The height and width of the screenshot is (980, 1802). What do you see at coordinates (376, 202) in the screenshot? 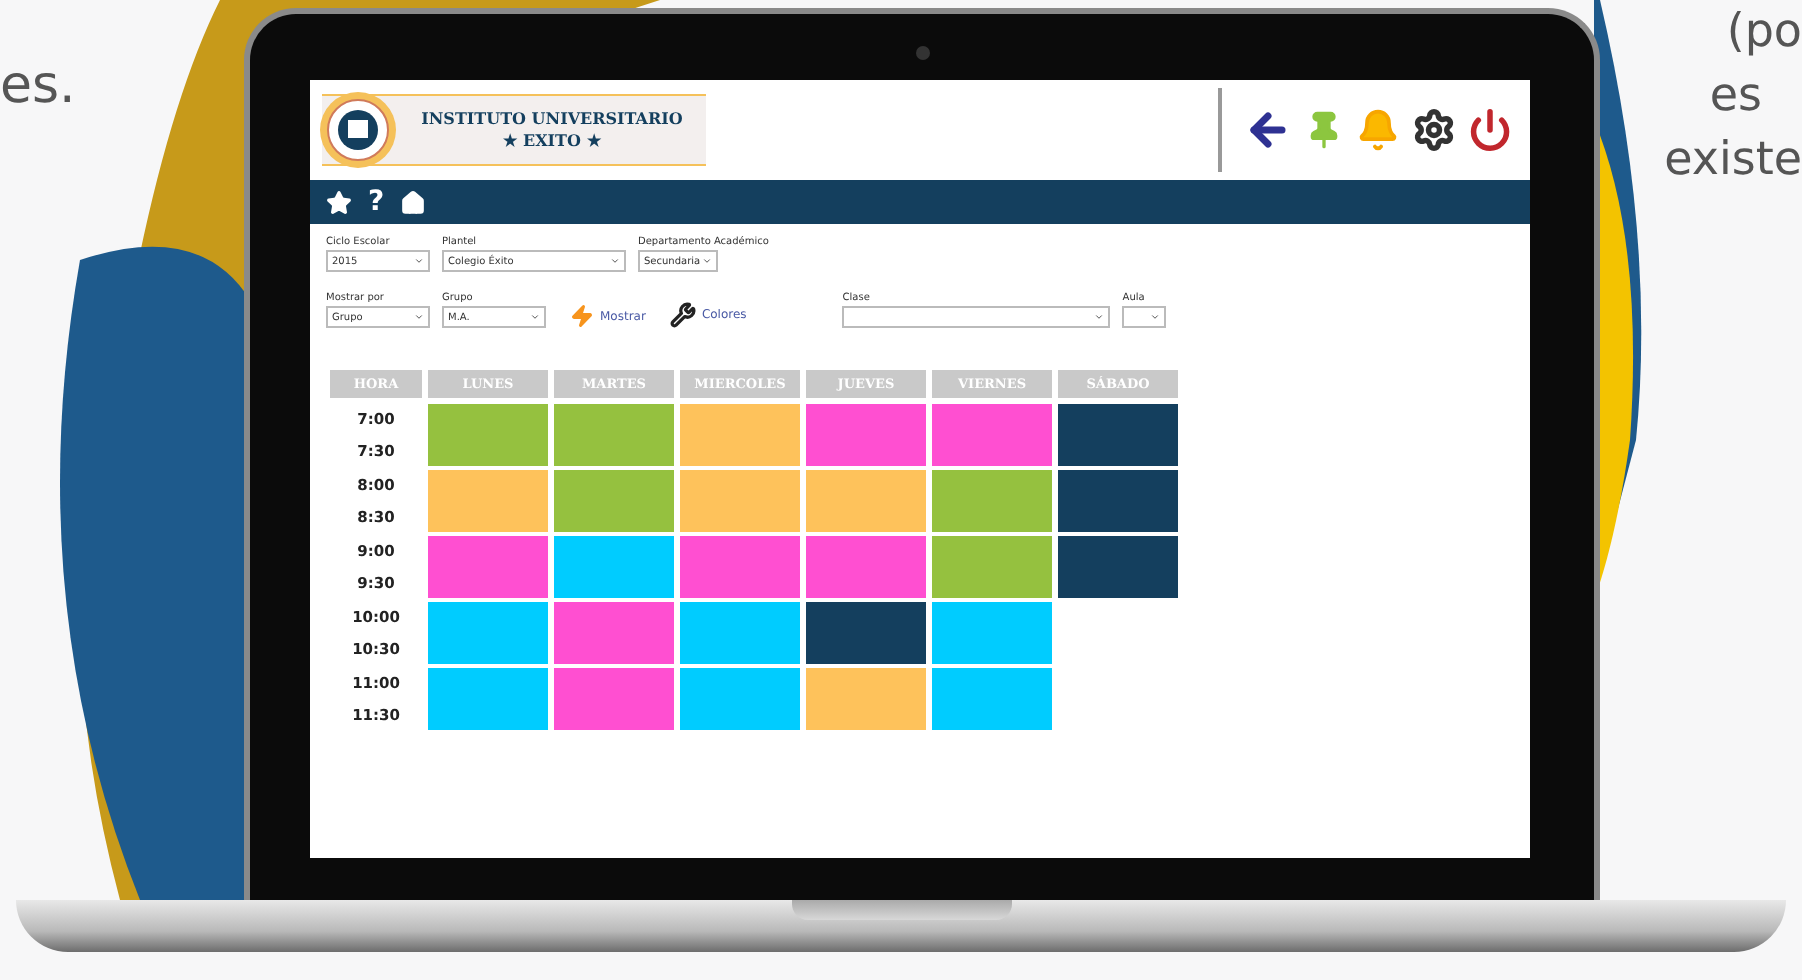
I see `help-link: ?` at bounding box center [376, 202].